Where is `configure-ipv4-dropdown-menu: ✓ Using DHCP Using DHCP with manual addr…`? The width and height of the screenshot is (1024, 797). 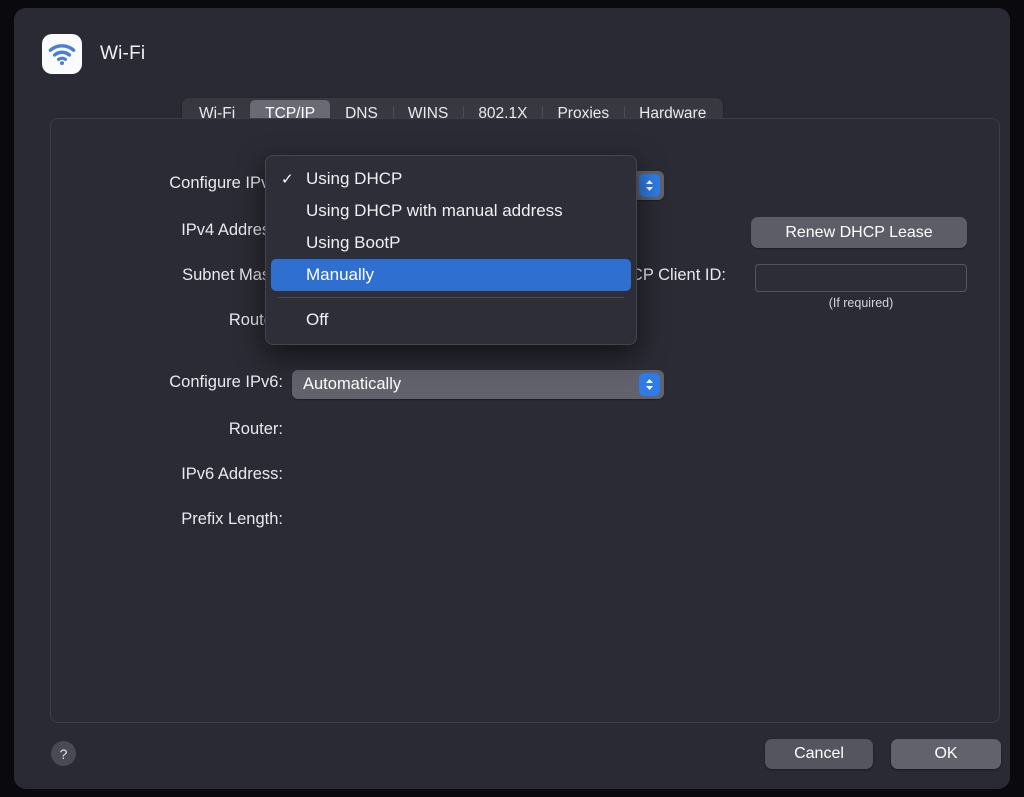 configure-ipv4-dropdown-menu: ✓ Using DHCP Using DHCP with manual addr… is located at coordinates (451, 250).